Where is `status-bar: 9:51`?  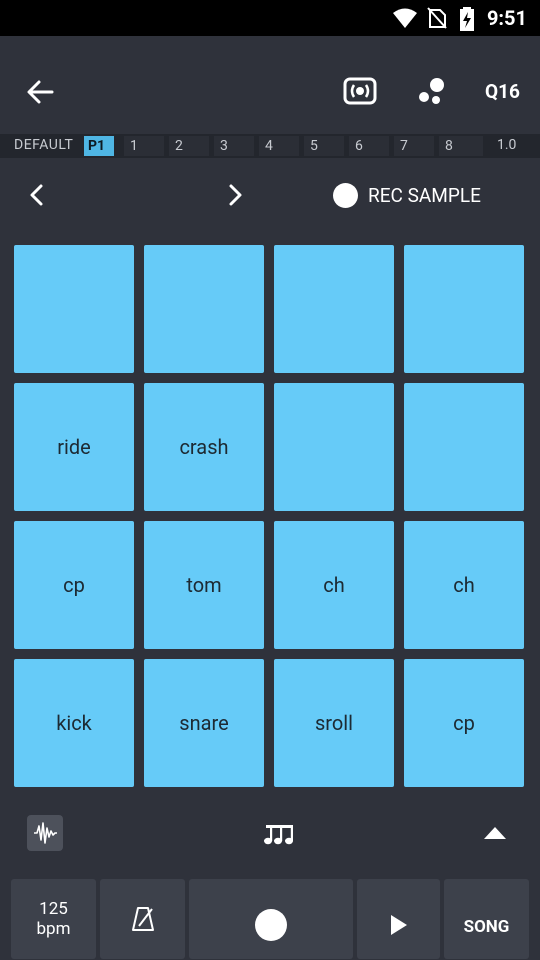 status-bar: 9:51 is located at coordinates (270, 18).